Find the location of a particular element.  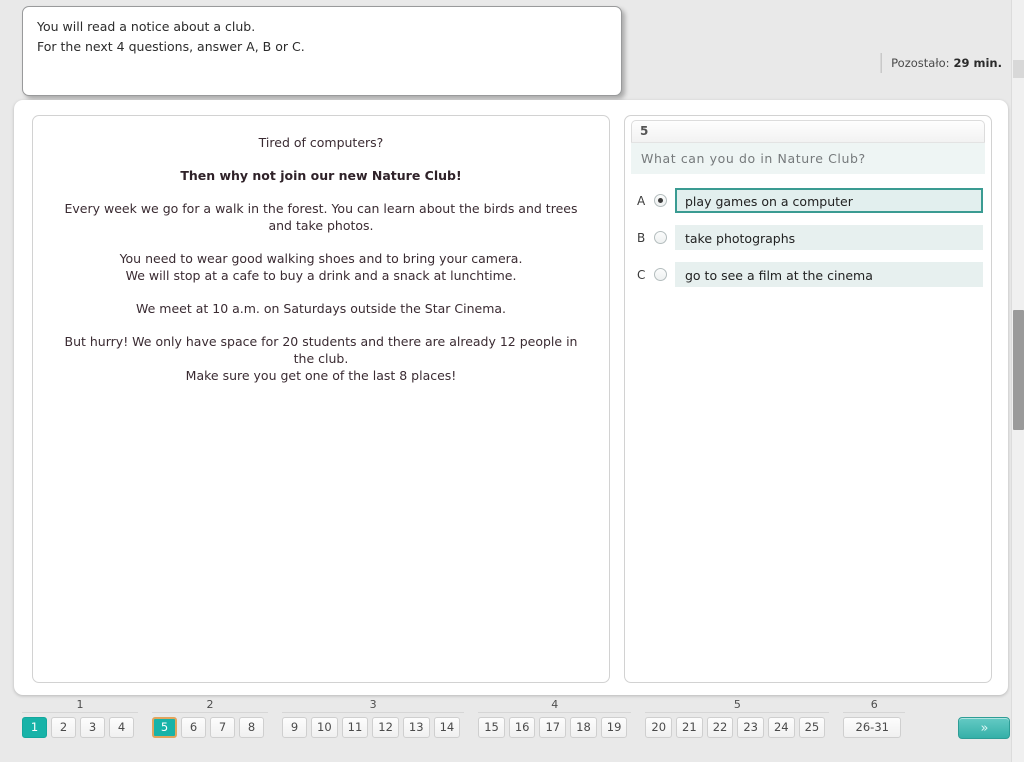

nav-question-button-21: 21 is located at coordinates (689, 727).